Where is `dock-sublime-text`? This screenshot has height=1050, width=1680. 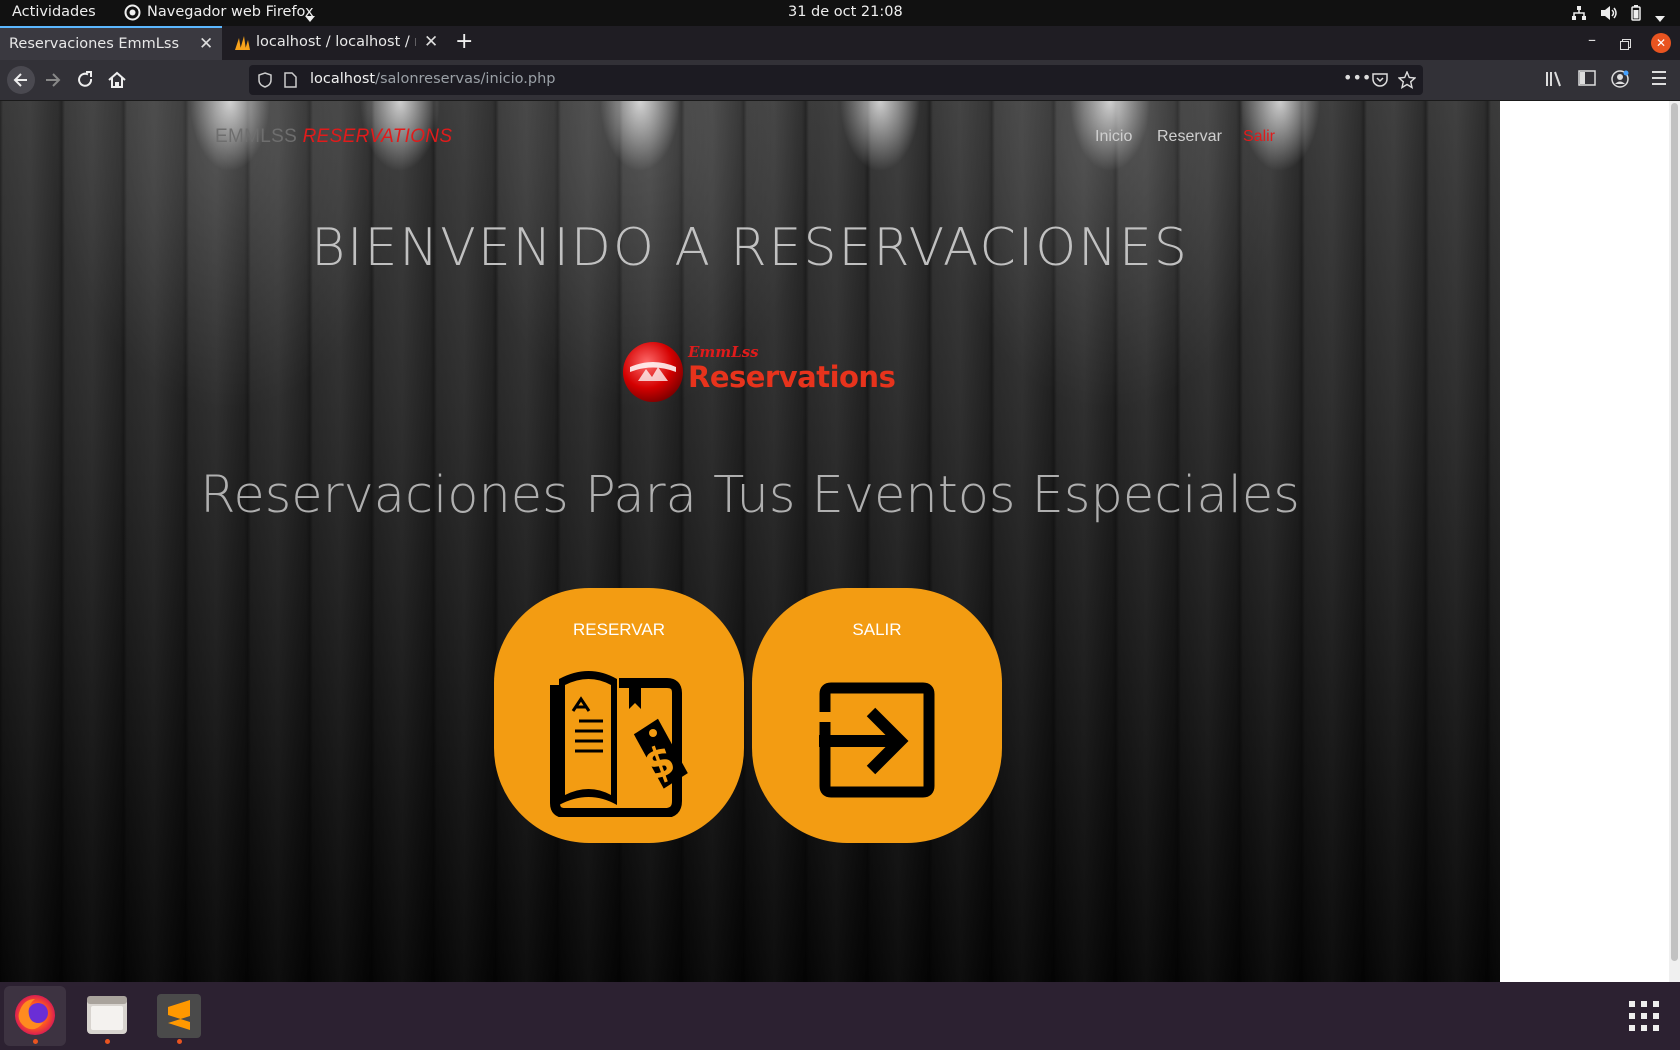
dock-sublime-text is located at coordinates (179, 1016).